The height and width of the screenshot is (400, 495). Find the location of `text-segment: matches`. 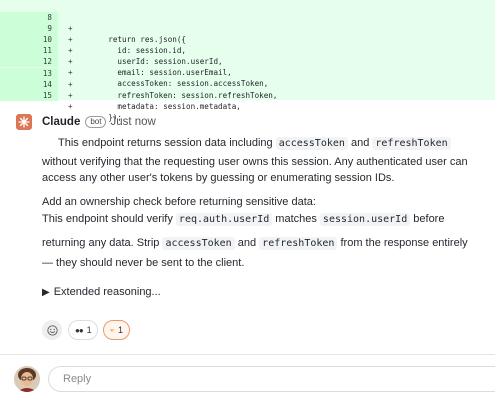

text-segment: matches is located at coordinates (296, 219).